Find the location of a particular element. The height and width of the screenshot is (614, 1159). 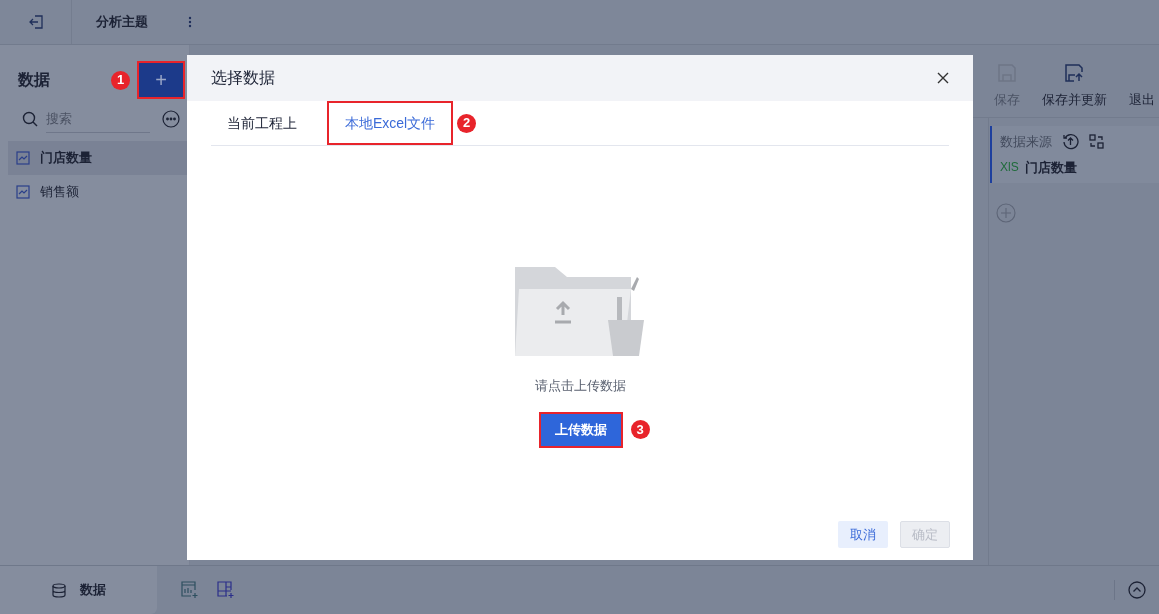

dialog-tab: 本地Excel文件 is located at coordinates (390, 123).